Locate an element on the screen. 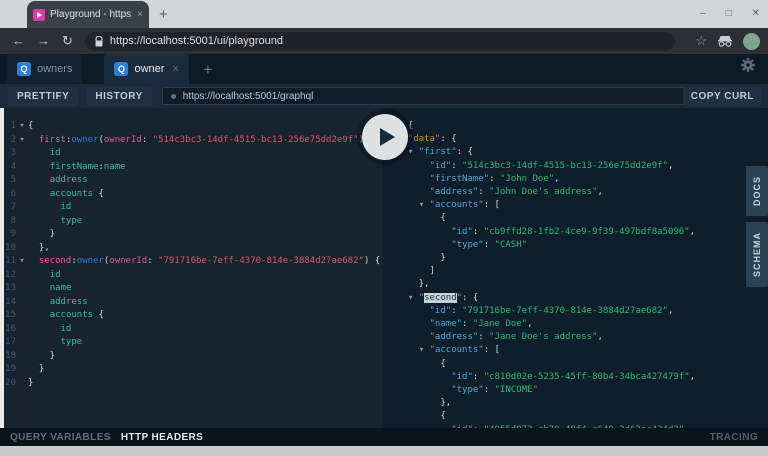 Image resolution: width=768 pixels, height=456 pixels. code-line: "type": "INCOME" is located at coordinates (494, 390).